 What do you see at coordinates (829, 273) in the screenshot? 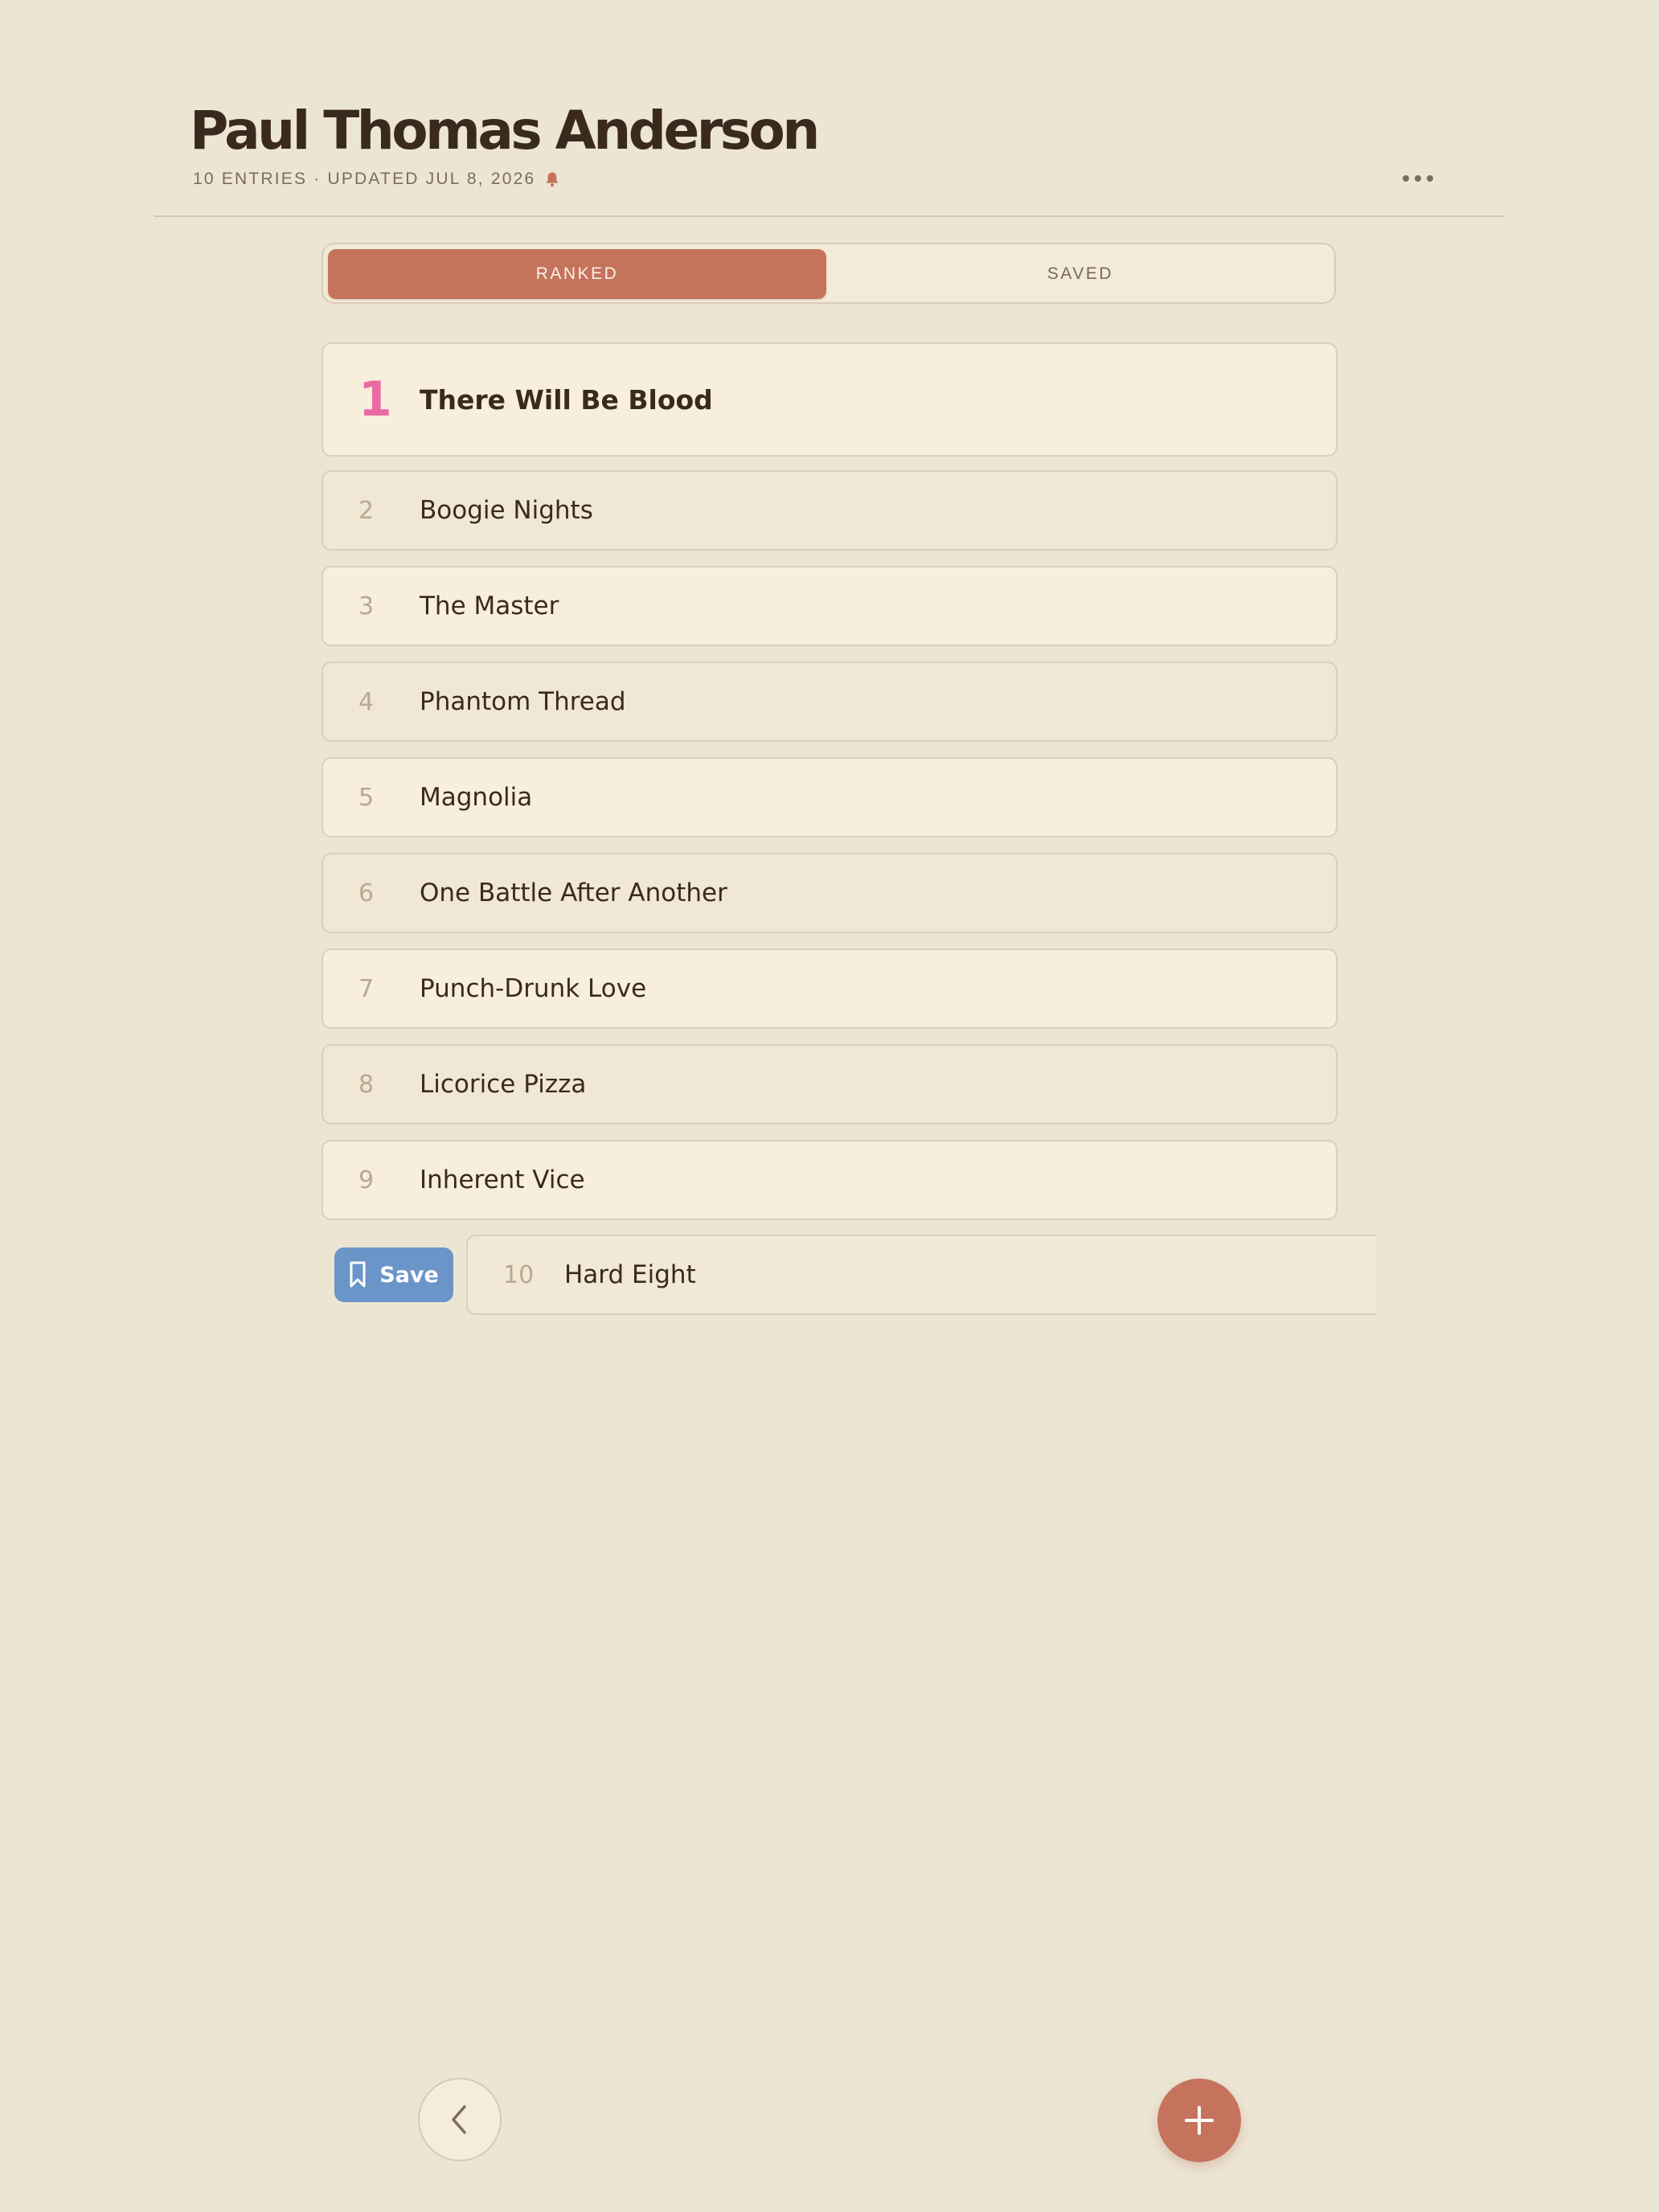
I see `view-toggle: RANKED SAVED` at bounding box center [829, 273].